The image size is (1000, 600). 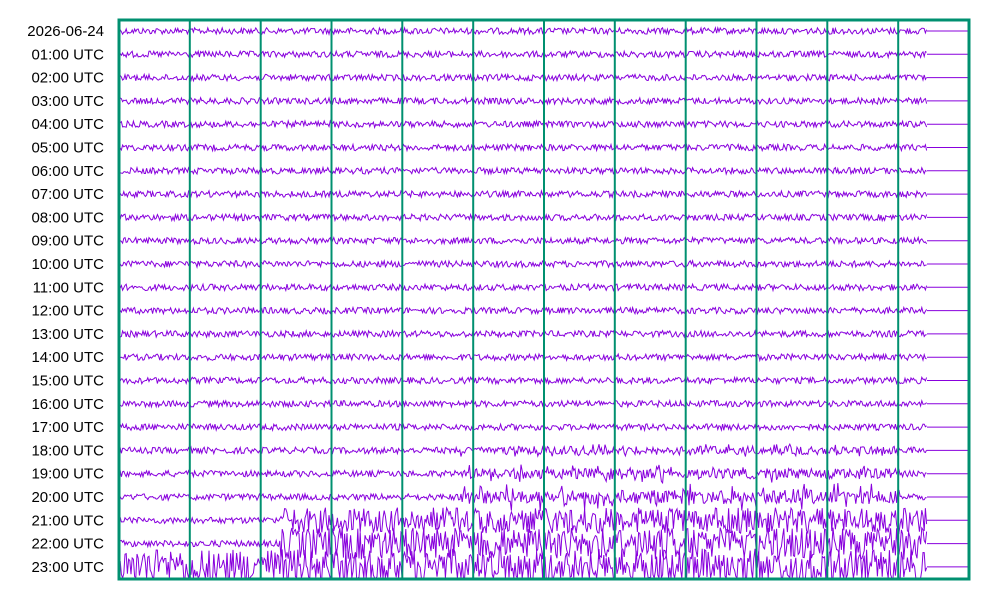 I want to click on row-label: 06:00 UTC, so click(x=67, y=171).